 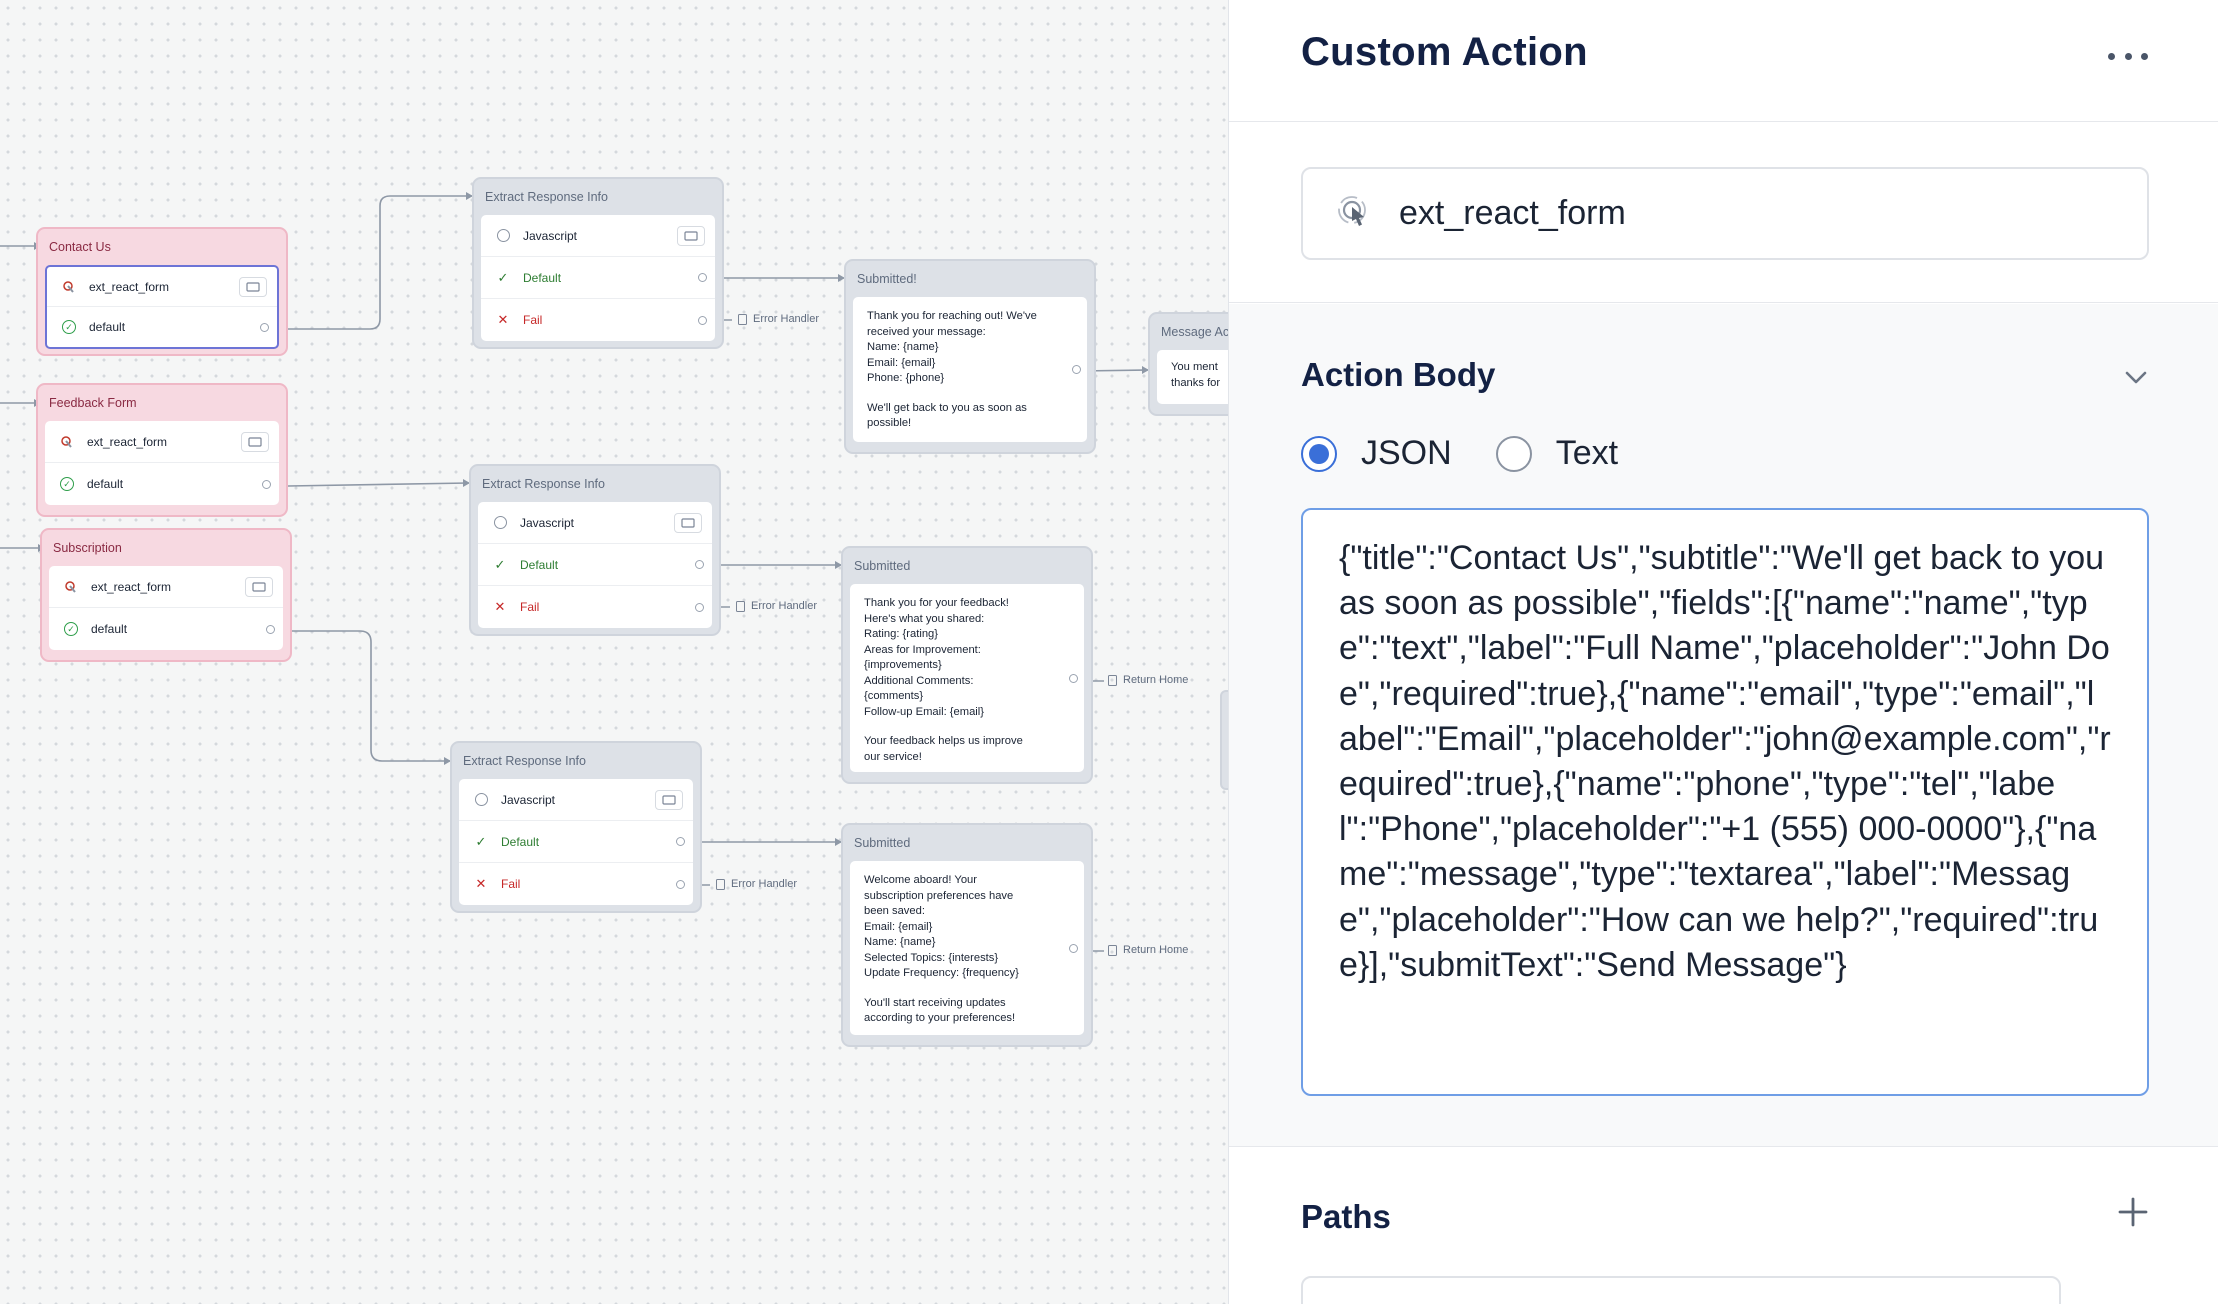 What do you see at coordinates (901, 362) in the screenshot?
I see `message-line: Email: {email}` at bounding box center [901, 362].